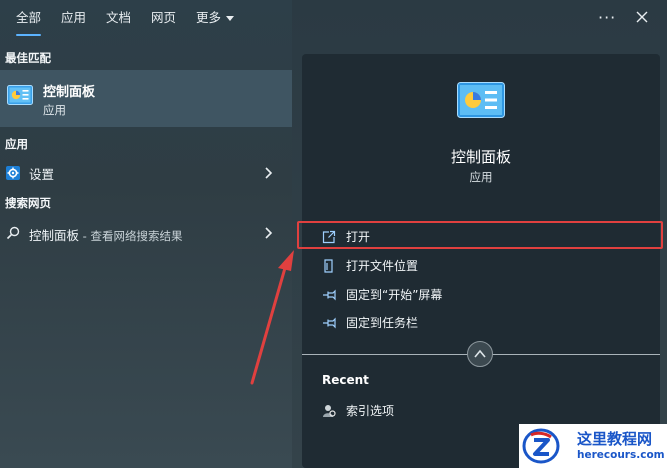  Describe the element at coordinates (328, 266) in the screenshot. I see `file-location-icon` at that location.